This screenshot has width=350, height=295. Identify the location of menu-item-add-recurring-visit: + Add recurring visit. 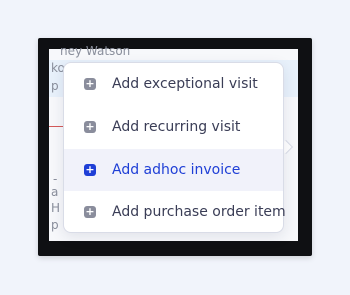
(173, 127).